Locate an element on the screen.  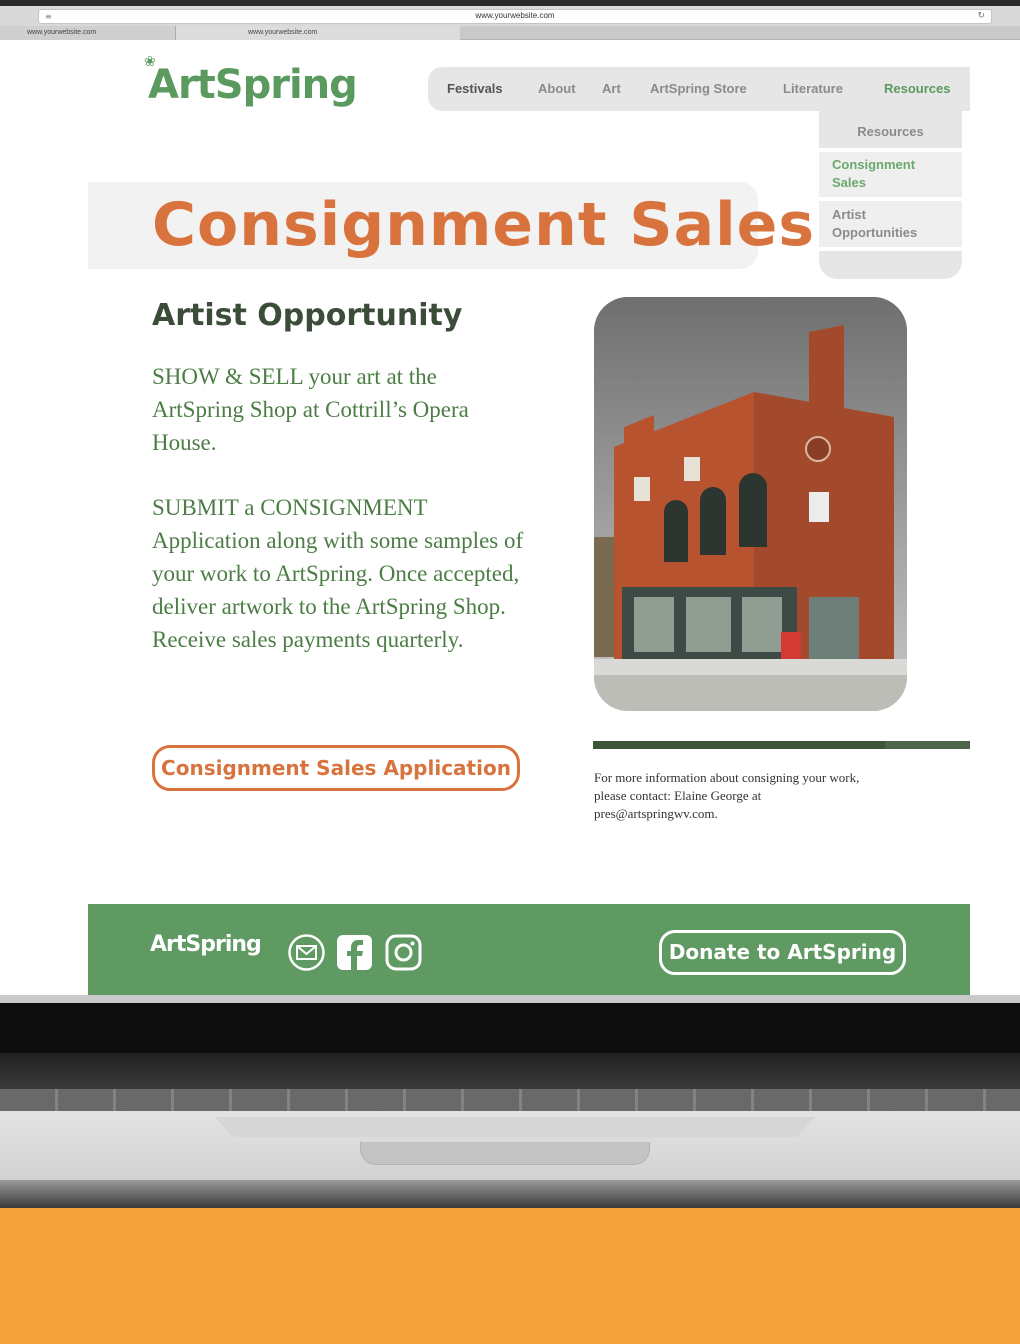
dropdown-label-line: Sales is located at coordinates (849, 182).